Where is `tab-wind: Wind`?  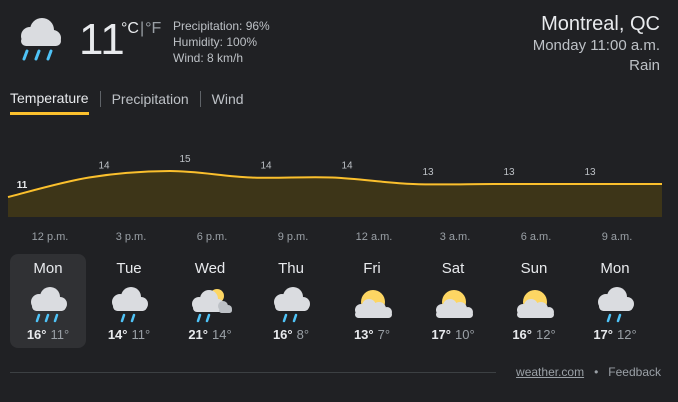
tab-wind: Wind is located at coordinates (228, 103).